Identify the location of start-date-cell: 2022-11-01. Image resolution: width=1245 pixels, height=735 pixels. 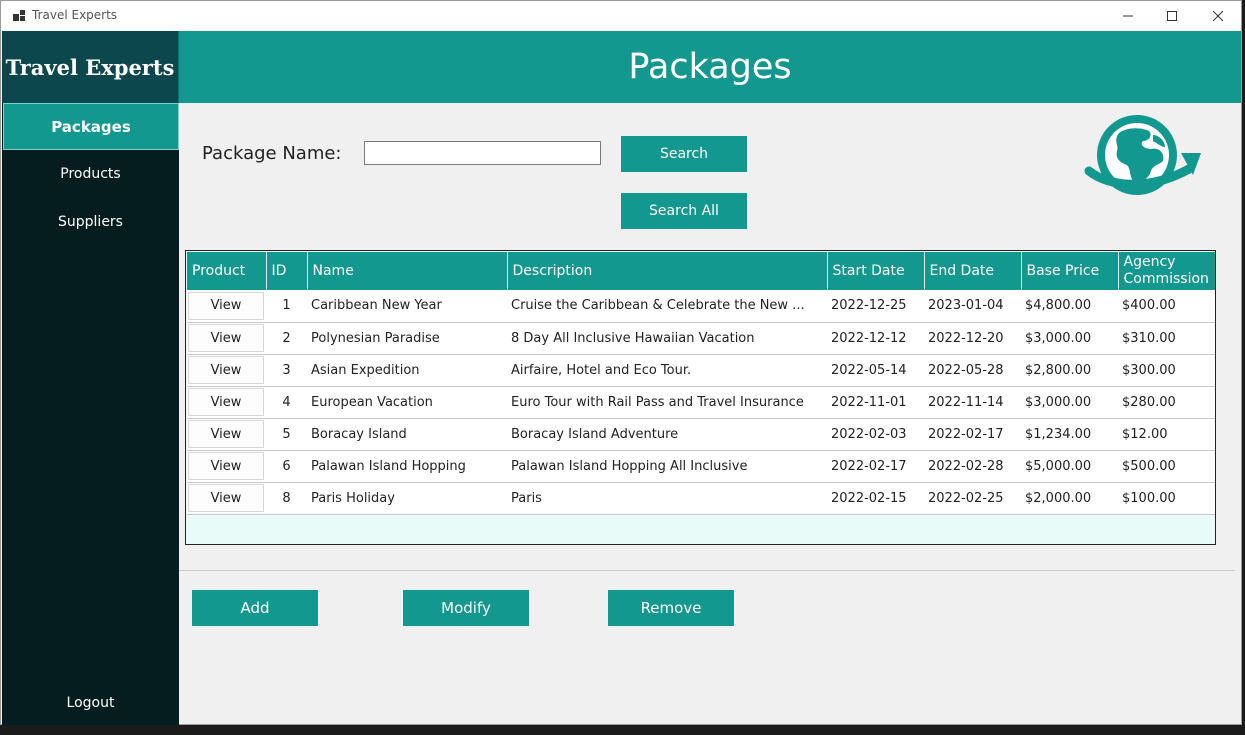
(875, 402).